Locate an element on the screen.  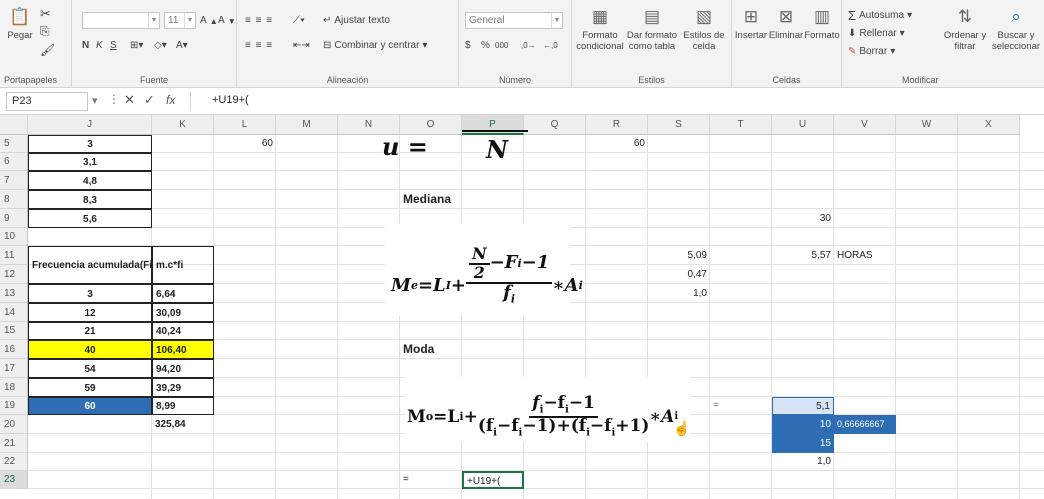
thousands-button: 000 is located at coordinates (501, 45).